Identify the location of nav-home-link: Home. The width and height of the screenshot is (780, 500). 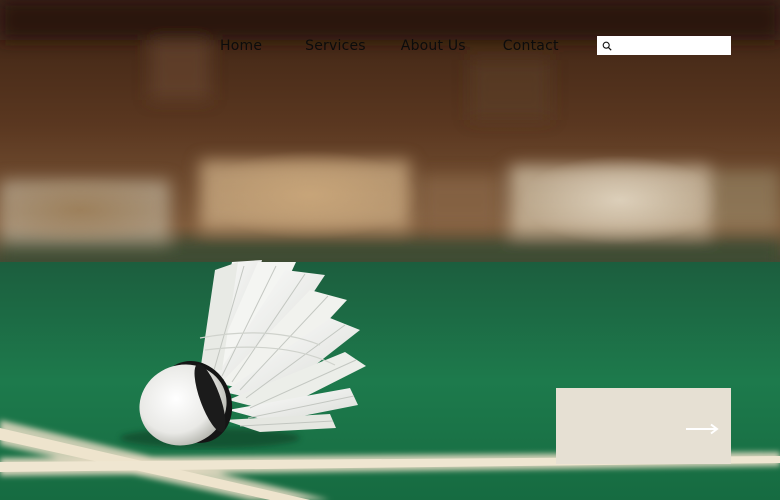
(241, 46).